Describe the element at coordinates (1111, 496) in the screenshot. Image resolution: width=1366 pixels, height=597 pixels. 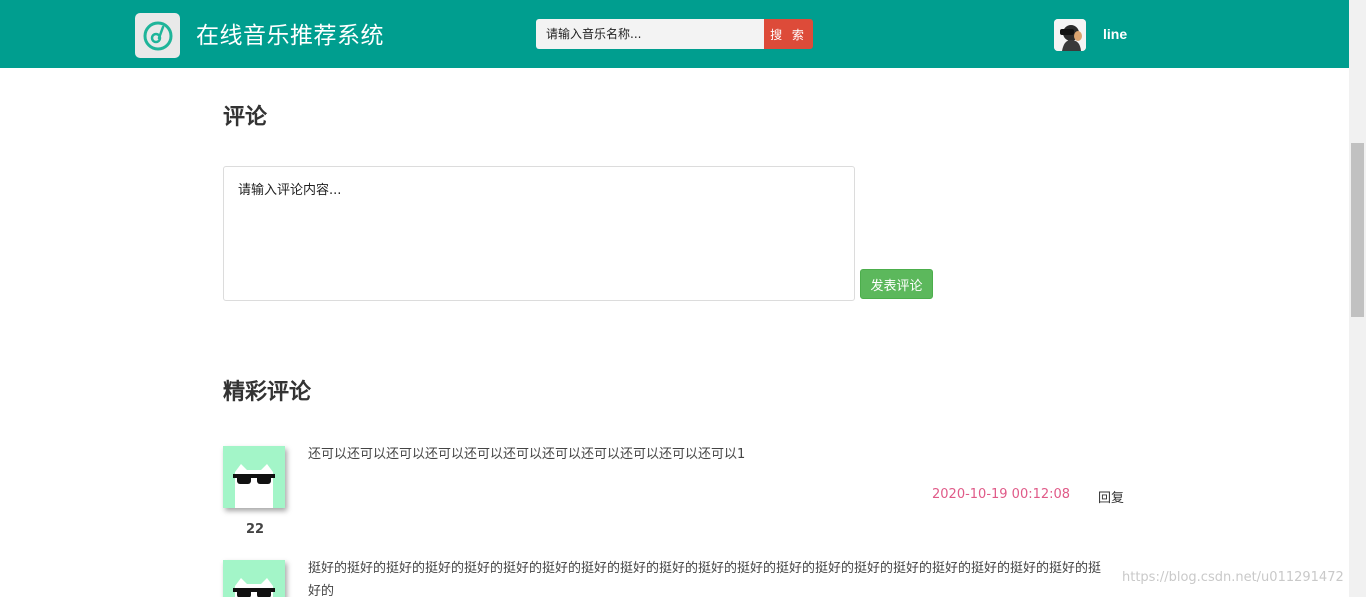
I see `reply-link: 回复` at that location.